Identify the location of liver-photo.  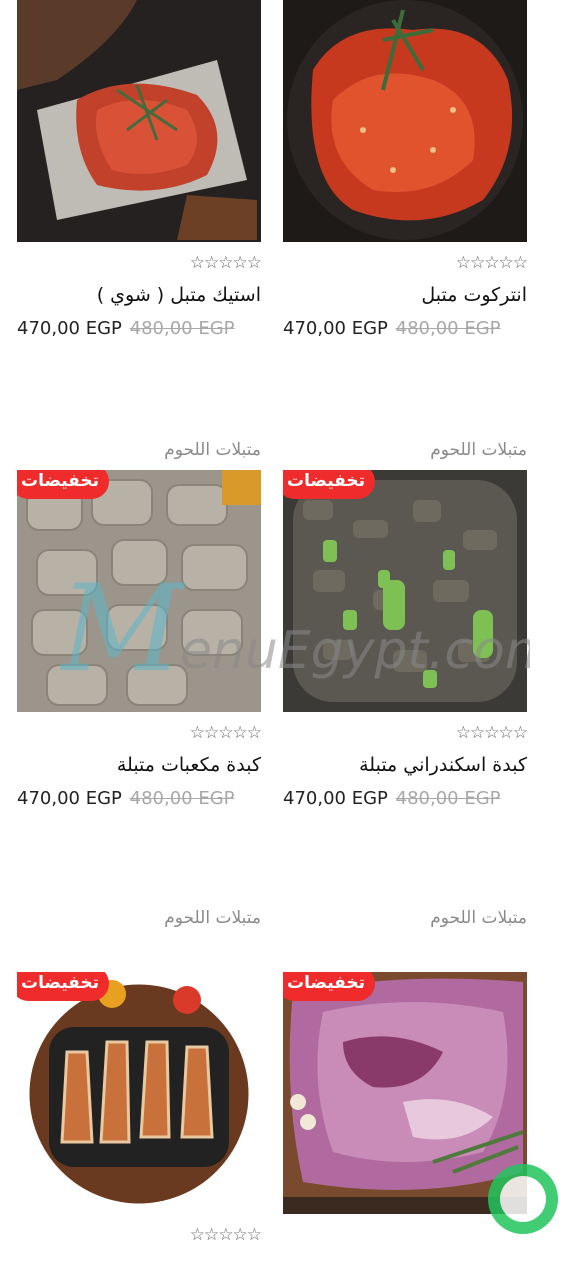
(405, 591).